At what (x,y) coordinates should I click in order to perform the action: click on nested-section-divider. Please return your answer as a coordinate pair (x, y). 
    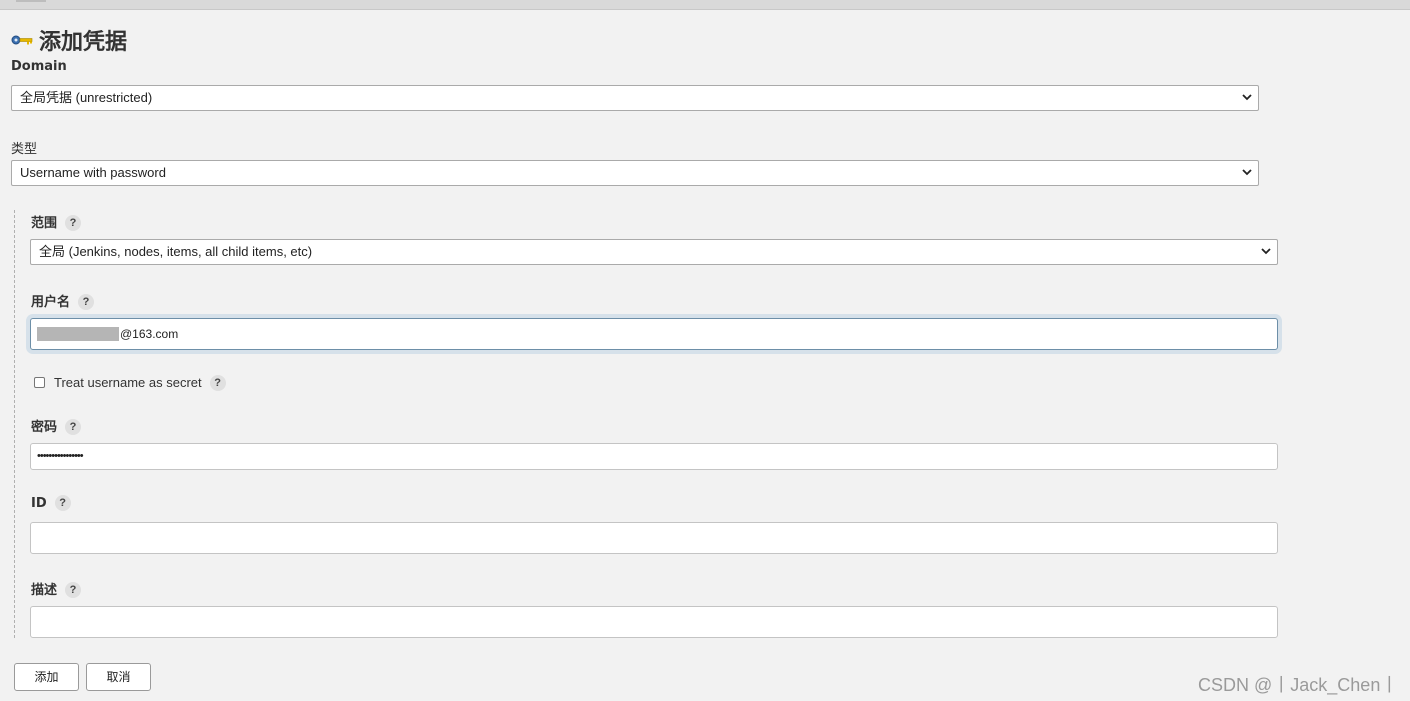
    Looking at the image, I should click on (14, 424).